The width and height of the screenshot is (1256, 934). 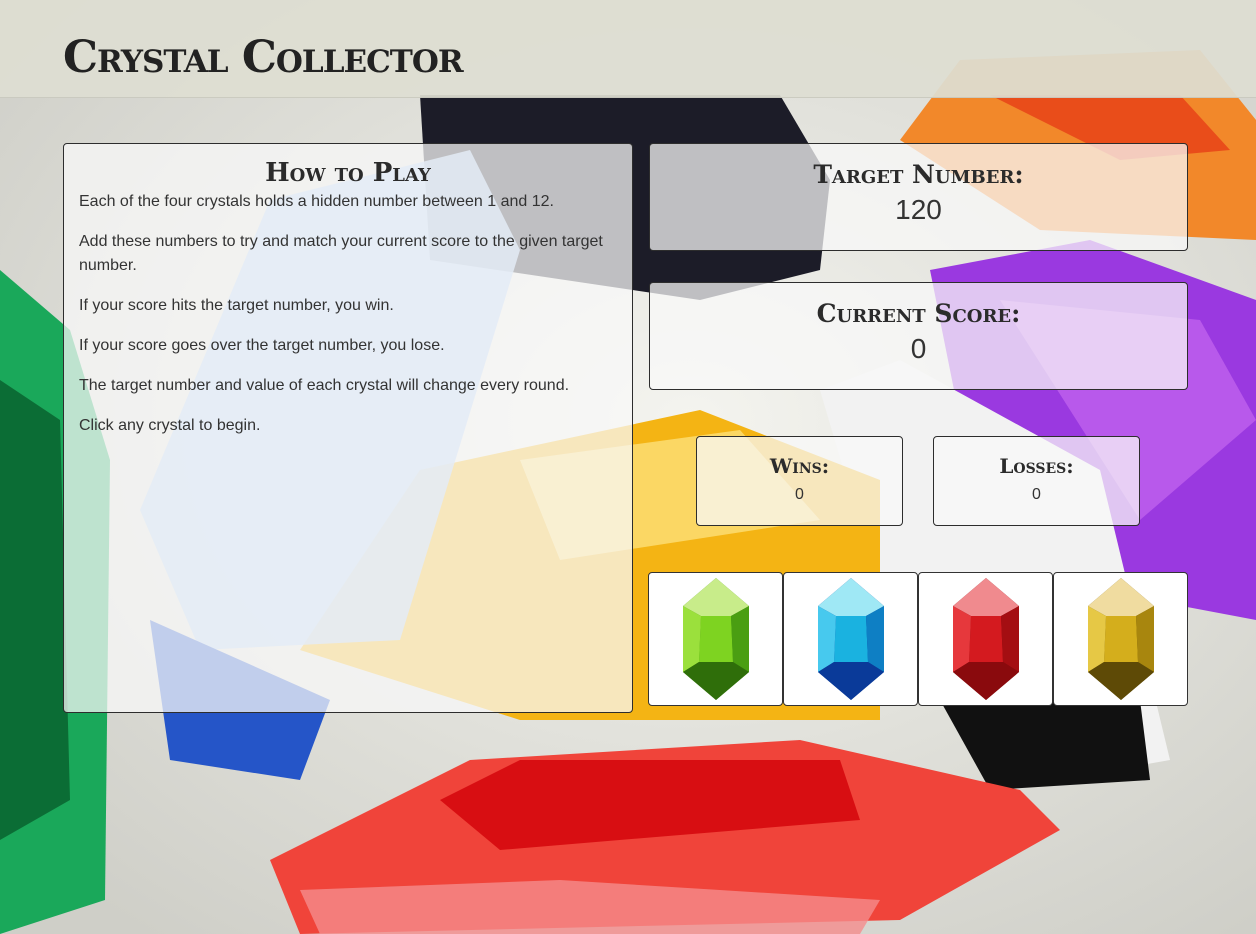 I want to click on target-number-panel: Target Number: 120, so click(x=918, y=197).